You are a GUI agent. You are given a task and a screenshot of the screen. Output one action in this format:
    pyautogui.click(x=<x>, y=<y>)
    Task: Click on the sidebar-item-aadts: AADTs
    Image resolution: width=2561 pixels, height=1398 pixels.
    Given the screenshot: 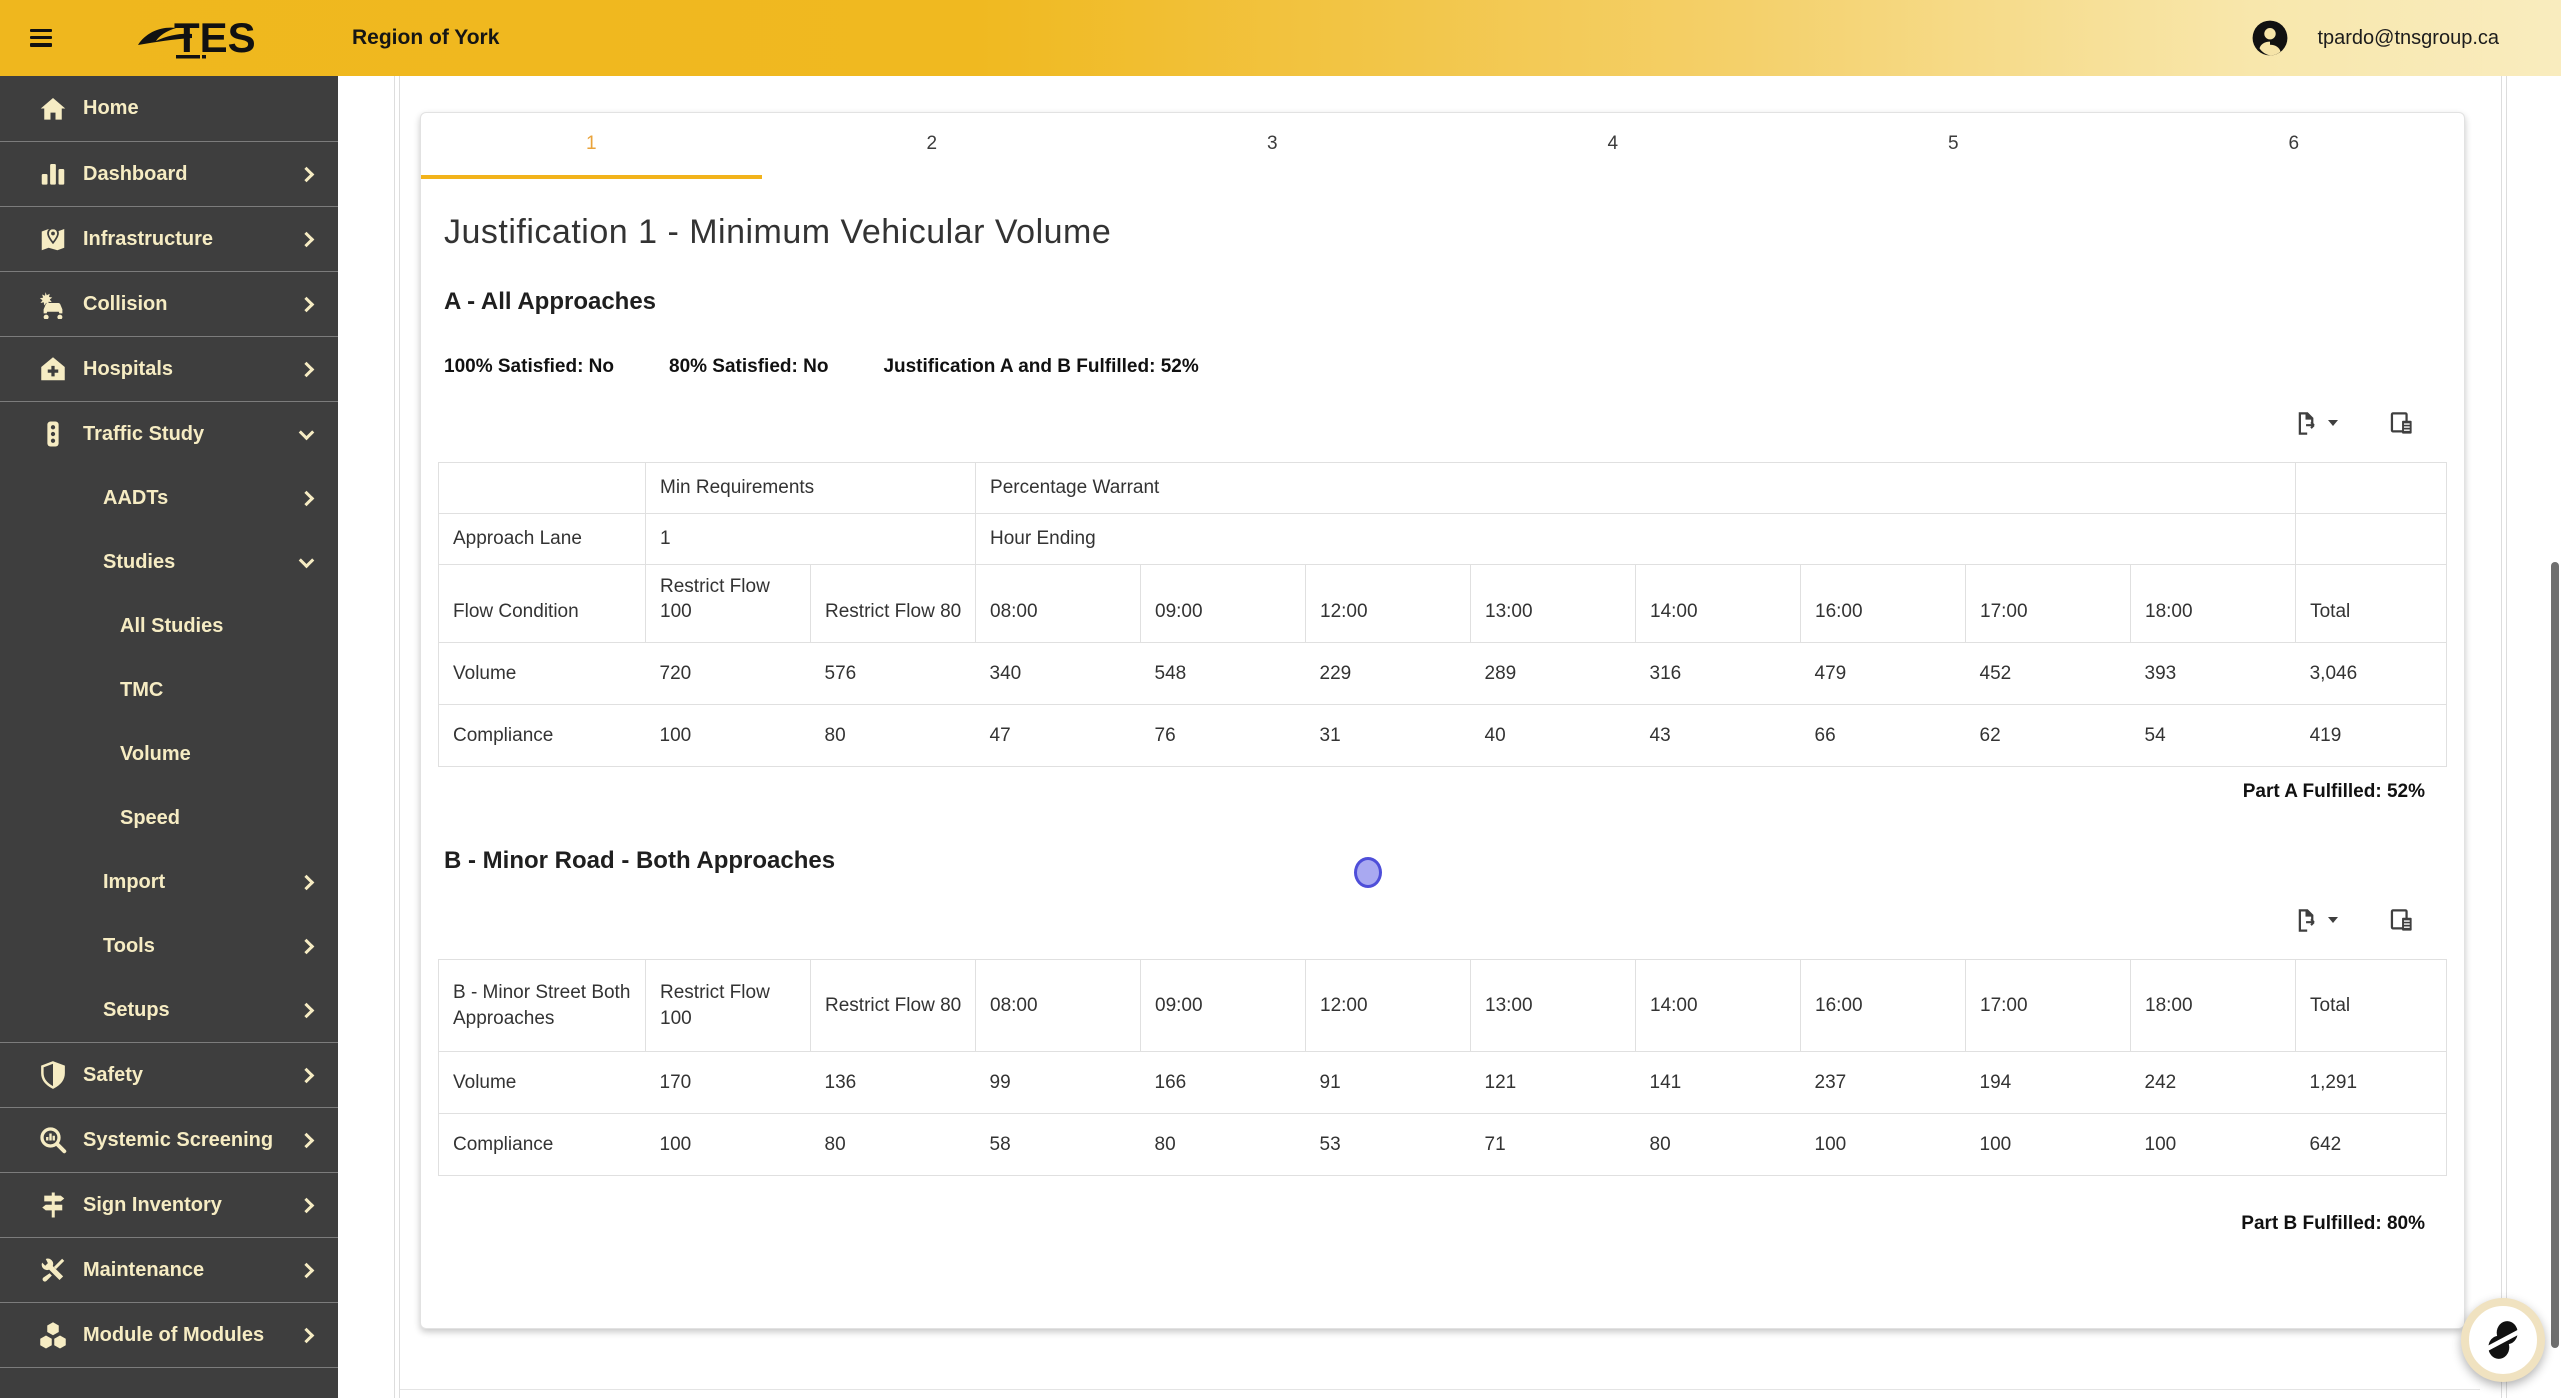 What is the action you would take?
    pyautogui.click(x=169, y=498)
    